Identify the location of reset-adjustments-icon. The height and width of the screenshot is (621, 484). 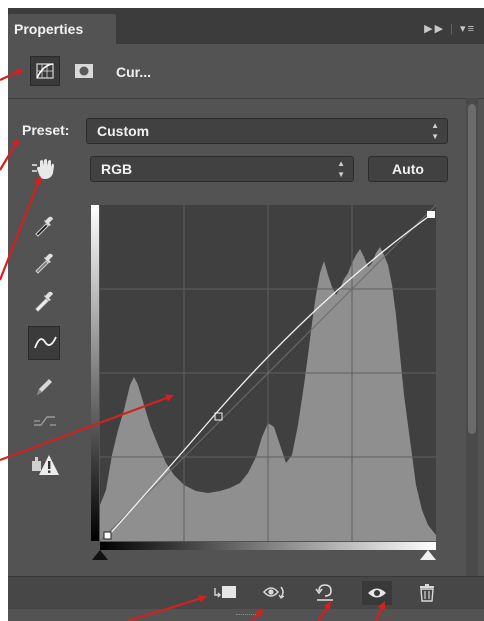
(325, 593).